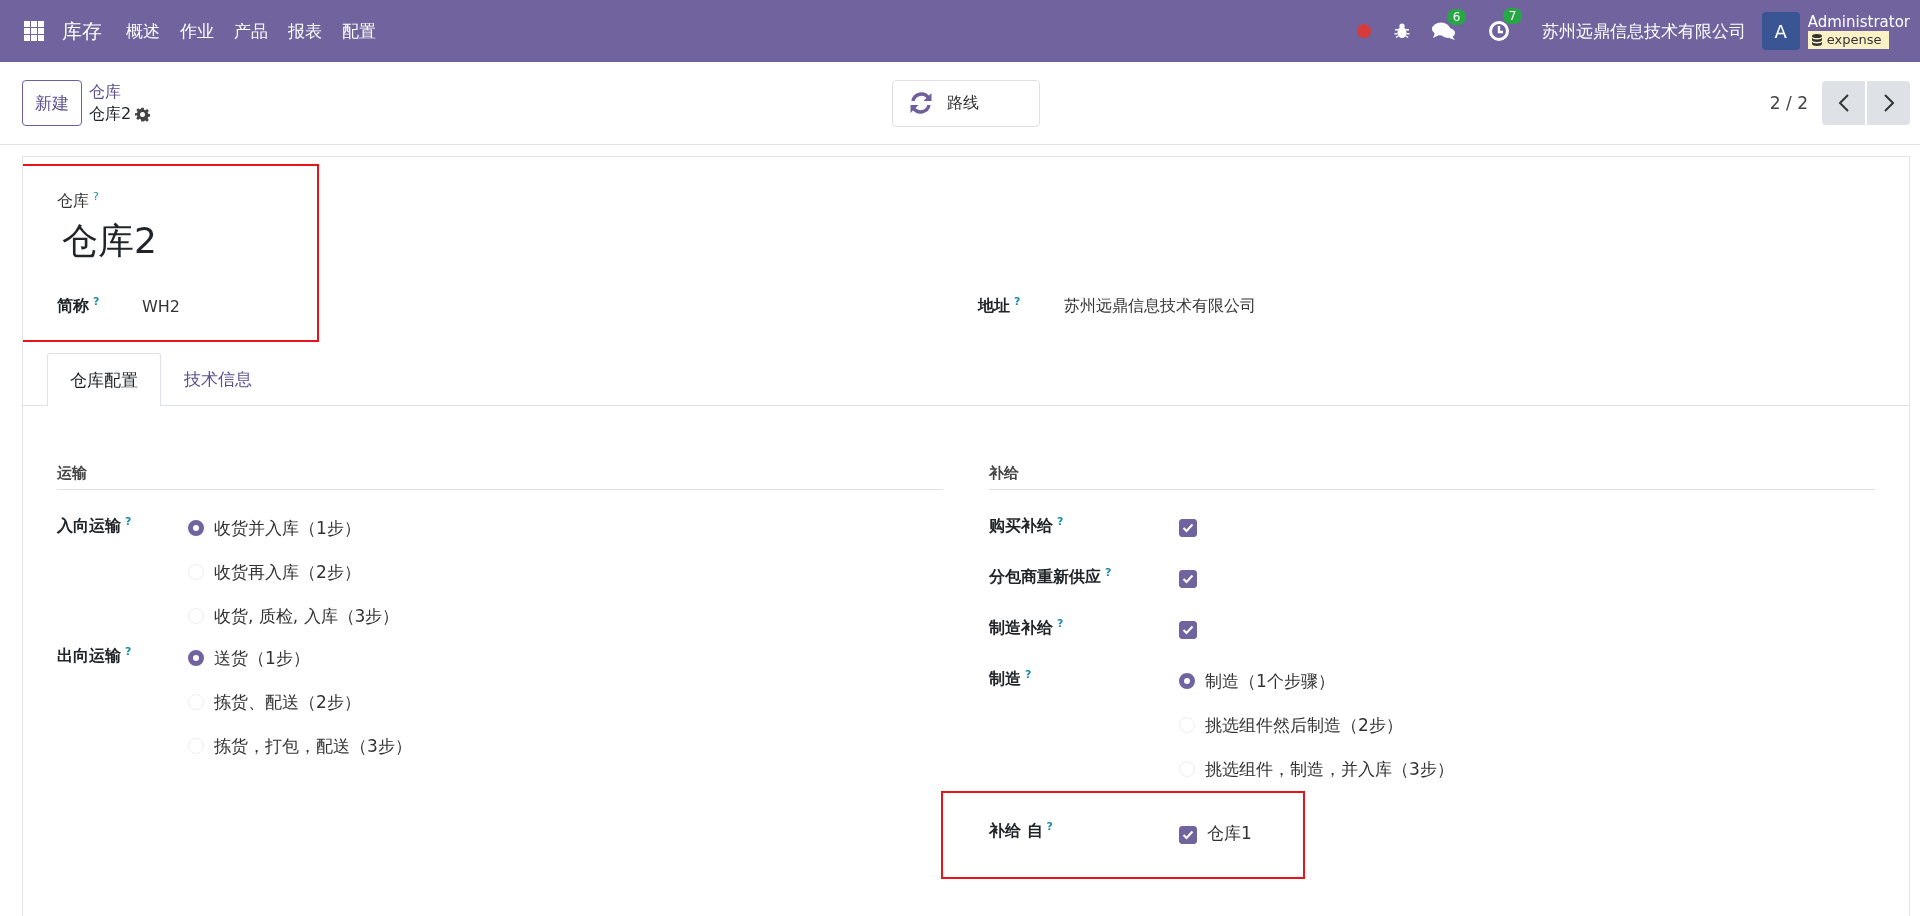 The image size is (1920, 916). What do you see at coordinates (287, 528) in the screenshot?
I see `option-label: 收货并入库（1步）` at bounding box center [287, 528].